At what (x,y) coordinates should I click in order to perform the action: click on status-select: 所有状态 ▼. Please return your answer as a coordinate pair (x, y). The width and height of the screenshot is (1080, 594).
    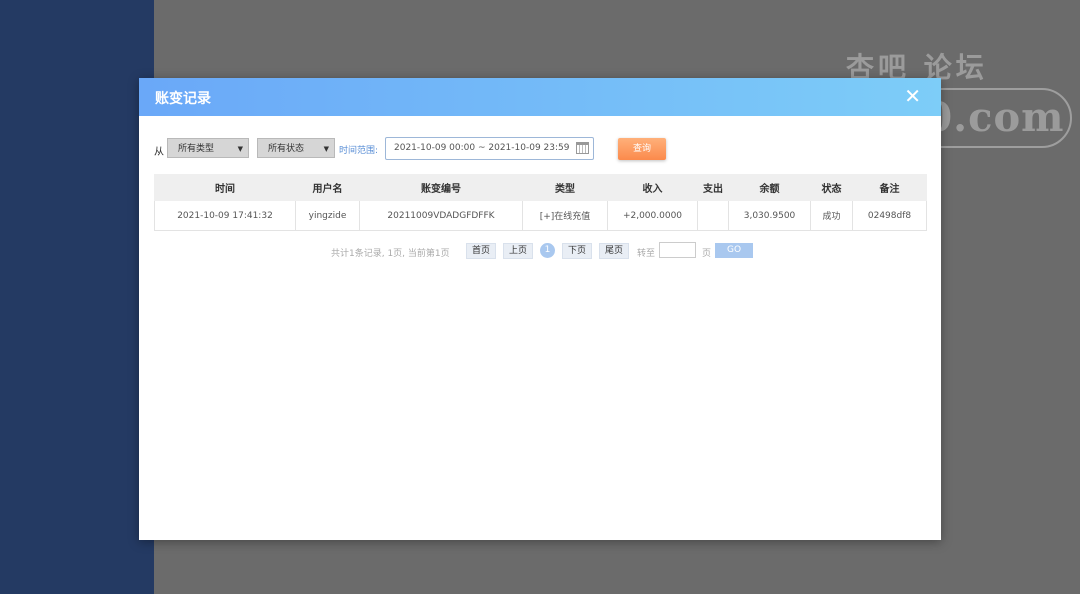
    Looking at the image, I should click on (296, 148).